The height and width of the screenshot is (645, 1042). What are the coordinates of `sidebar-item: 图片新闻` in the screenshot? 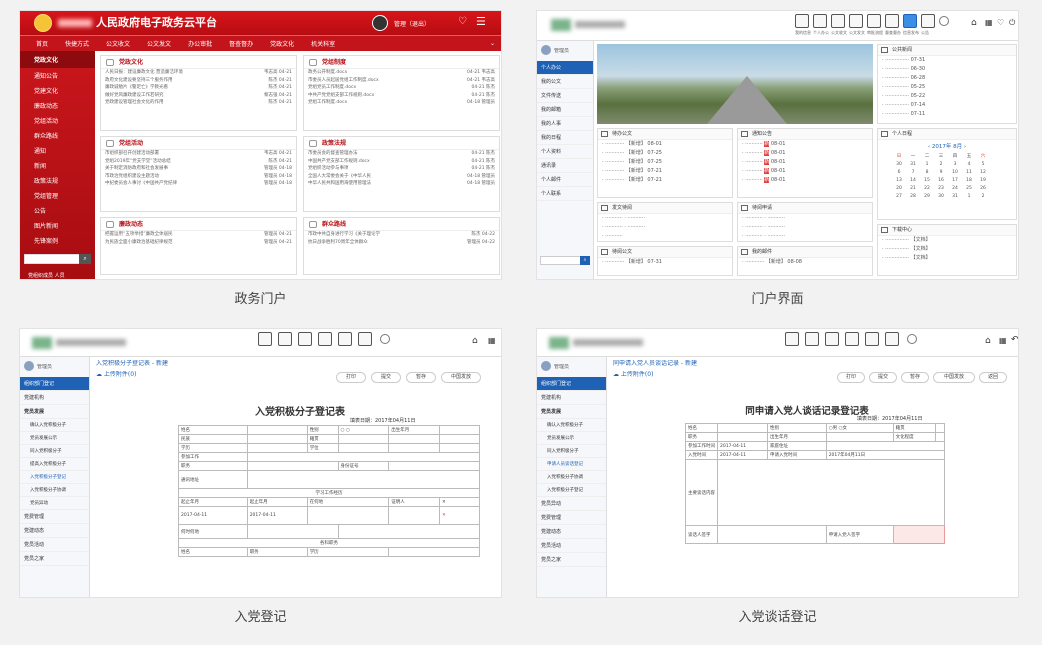 It's located at (57, 225).